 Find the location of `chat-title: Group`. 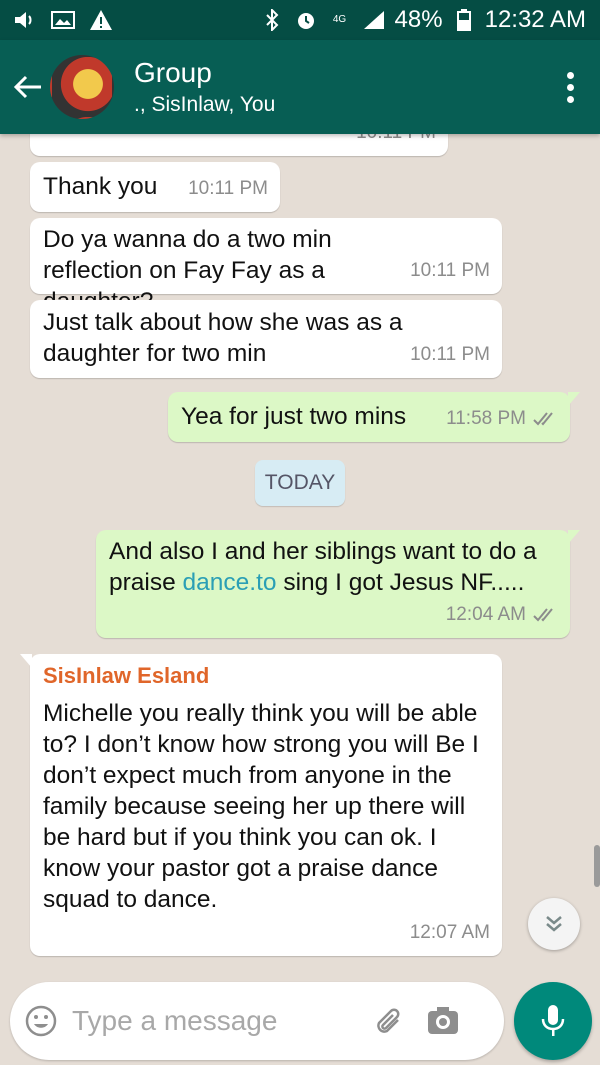

chat-title: Group is located at coordinates (173, 72).